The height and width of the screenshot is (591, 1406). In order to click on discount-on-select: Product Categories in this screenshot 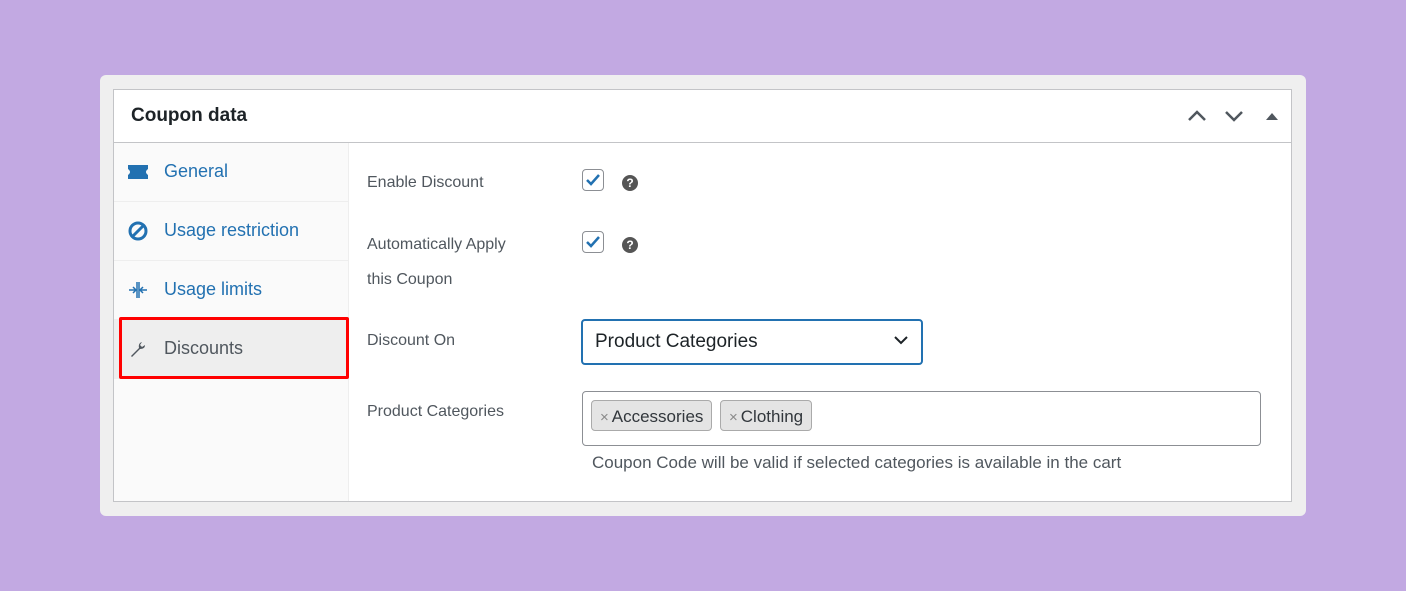, I will do `click(752, 342)`.